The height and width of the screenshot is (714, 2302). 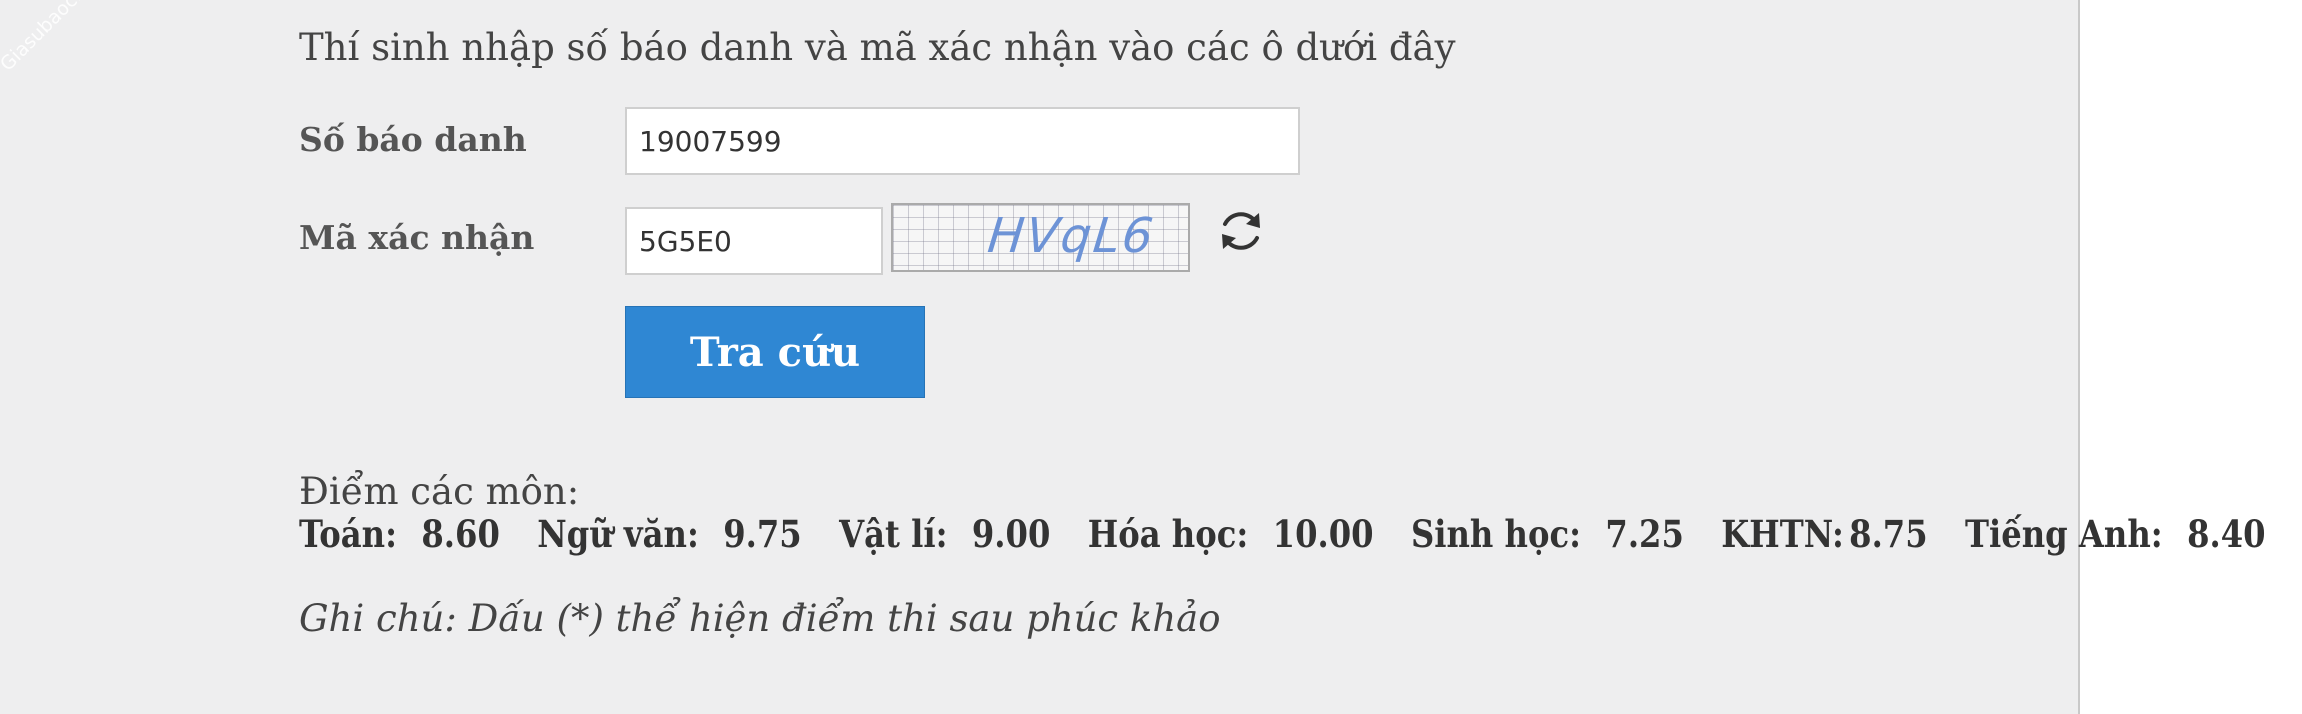 I want to click on subject-name: Hóa học:, so click(x=1168, y=534).